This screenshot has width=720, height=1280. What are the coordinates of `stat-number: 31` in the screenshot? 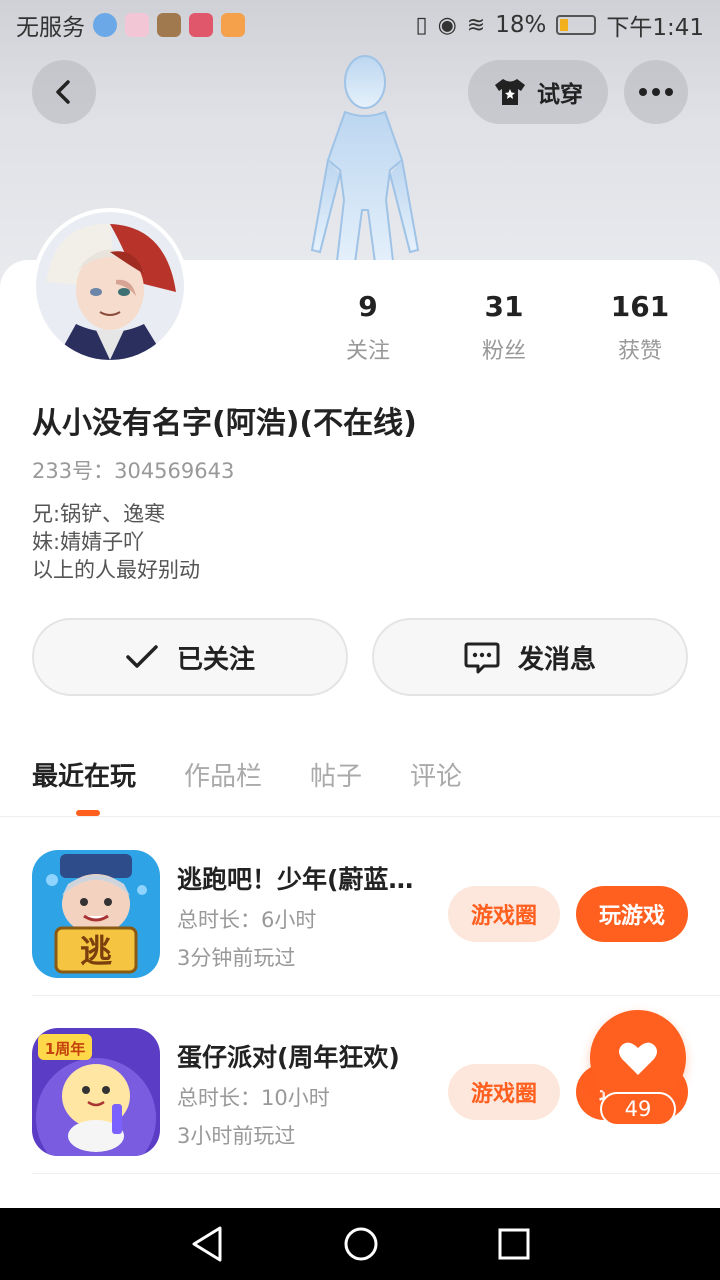 It's located at (504, 306).